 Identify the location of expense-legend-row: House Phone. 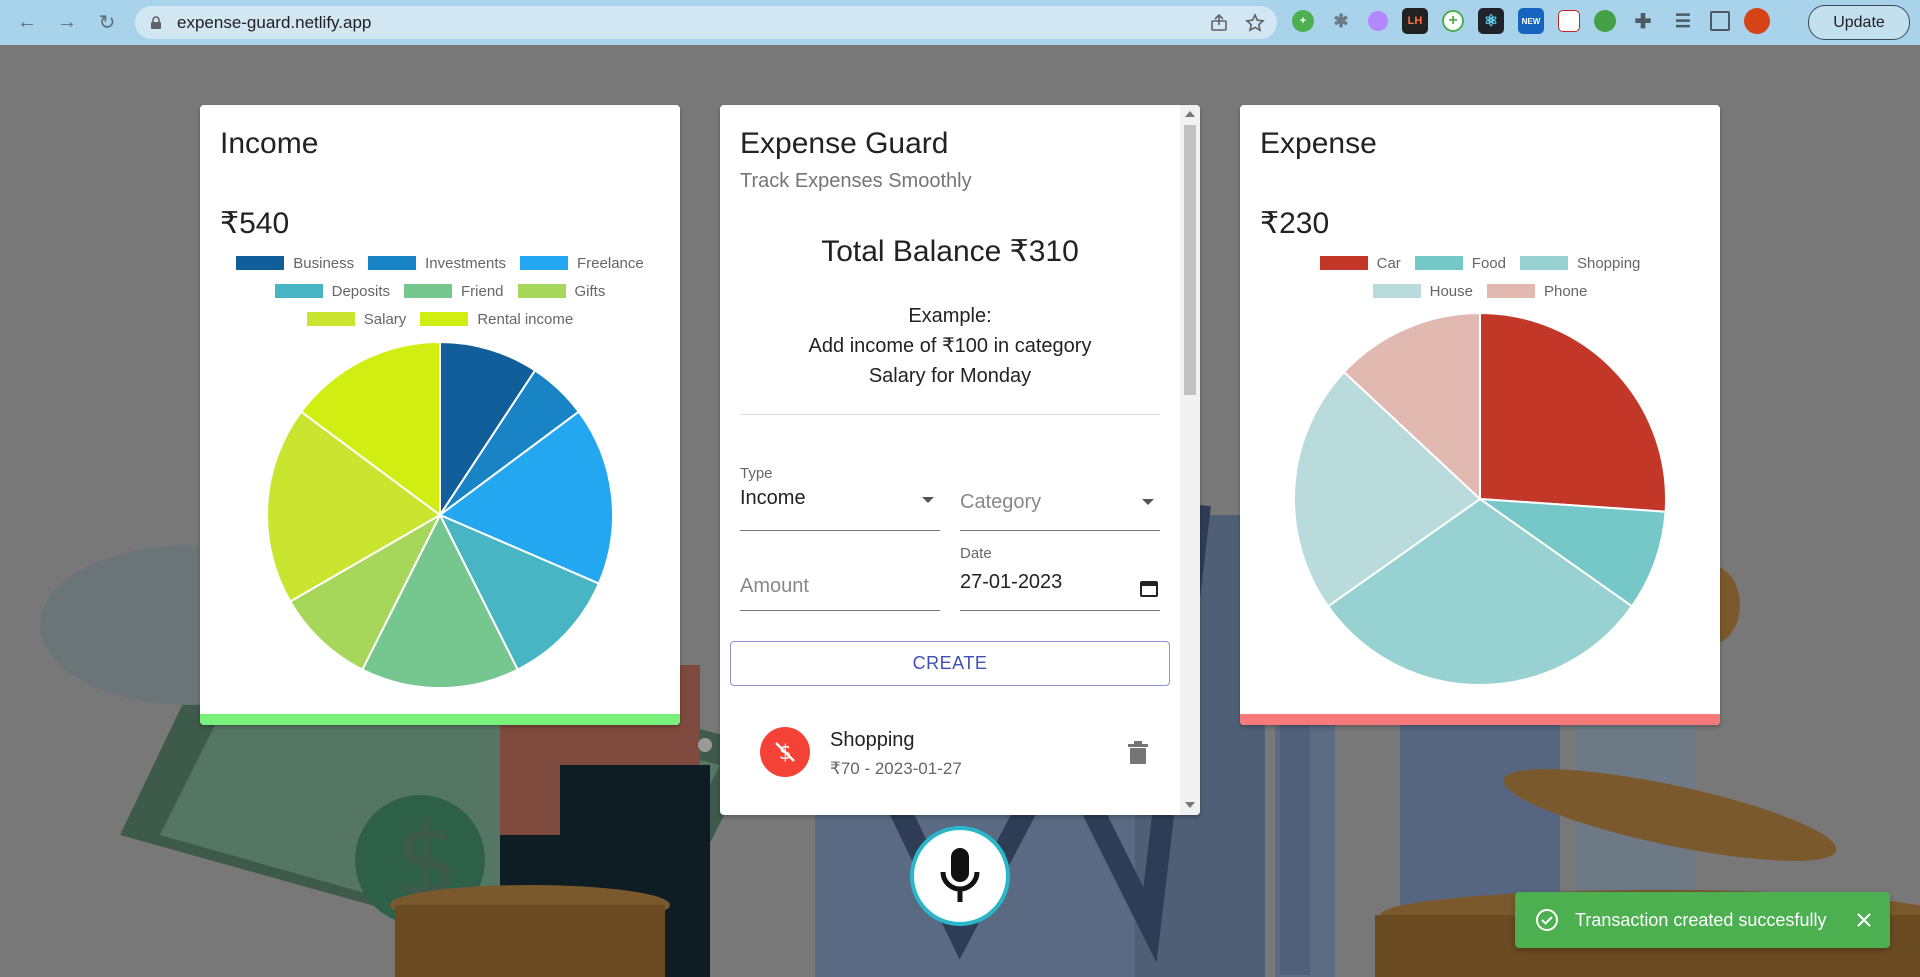
(1480, 291).